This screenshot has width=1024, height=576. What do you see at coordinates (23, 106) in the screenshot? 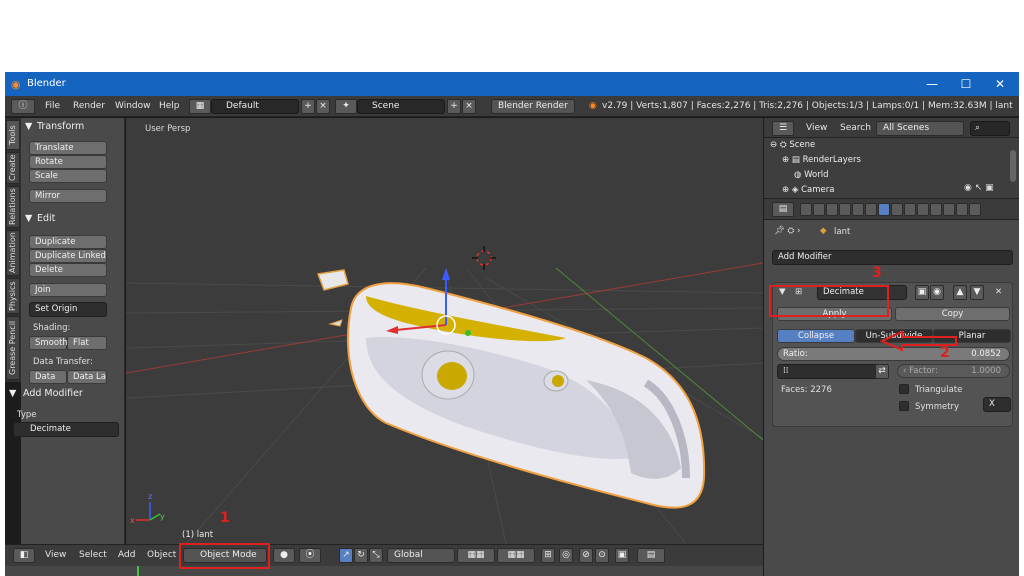
I see `editor-type-info-icon: ⓘ` at bounding box center [23, 106].